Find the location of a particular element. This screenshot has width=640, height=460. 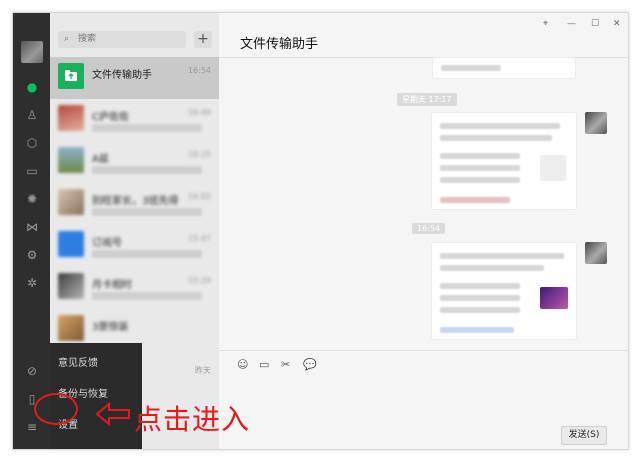

nav-rail: ● ♙ ⬡ ▭ ✺ ⋈ ⚙ ✲ ⊘ ▯ ≡ is located at coordinates (31, 231).